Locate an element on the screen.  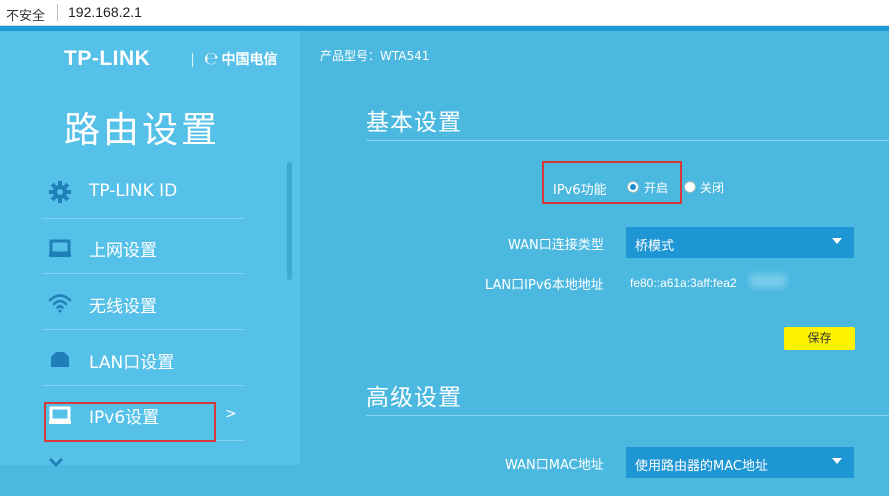
chevron-right-icon: > is located at coordinates (231, 414).